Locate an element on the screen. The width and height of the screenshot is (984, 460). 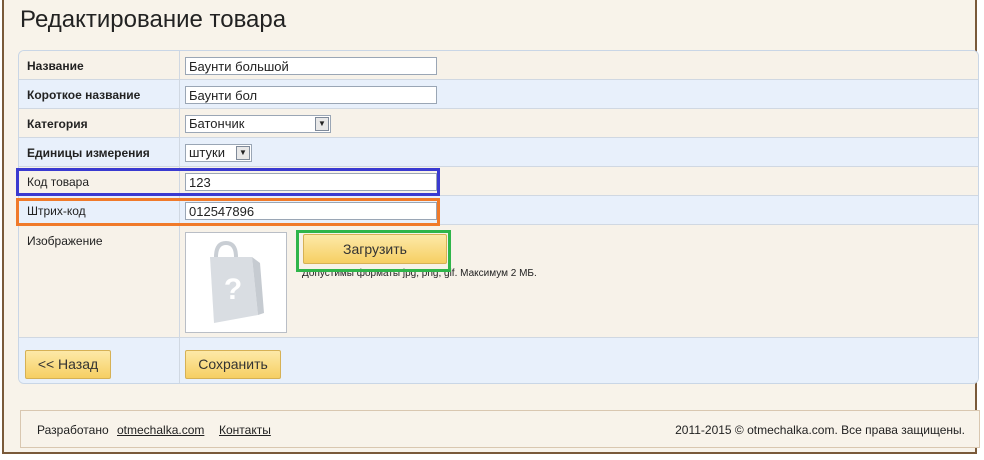
image-label: Изображение is located at coordinates (65, 241).